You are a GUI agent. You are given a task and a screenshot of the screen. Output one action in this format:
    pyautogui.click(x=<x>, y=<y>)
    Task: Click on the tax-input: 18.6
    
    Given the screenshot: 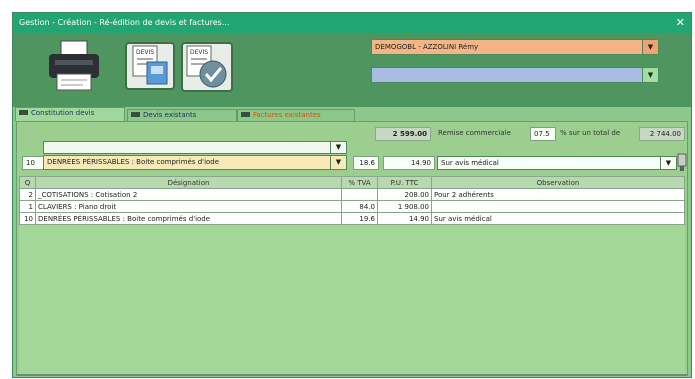 What is the action you would take?
    pyautogui.click(x=366, y=163)
    